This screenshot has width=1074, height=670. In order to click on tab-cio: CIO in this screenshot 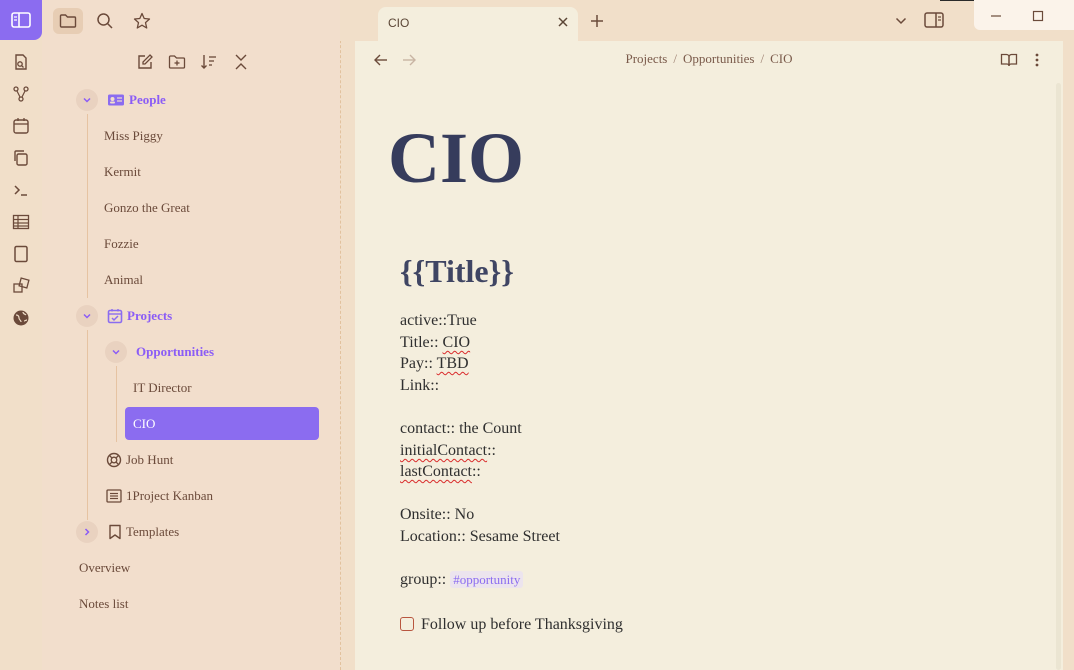, I will do `click(478, 24)`.